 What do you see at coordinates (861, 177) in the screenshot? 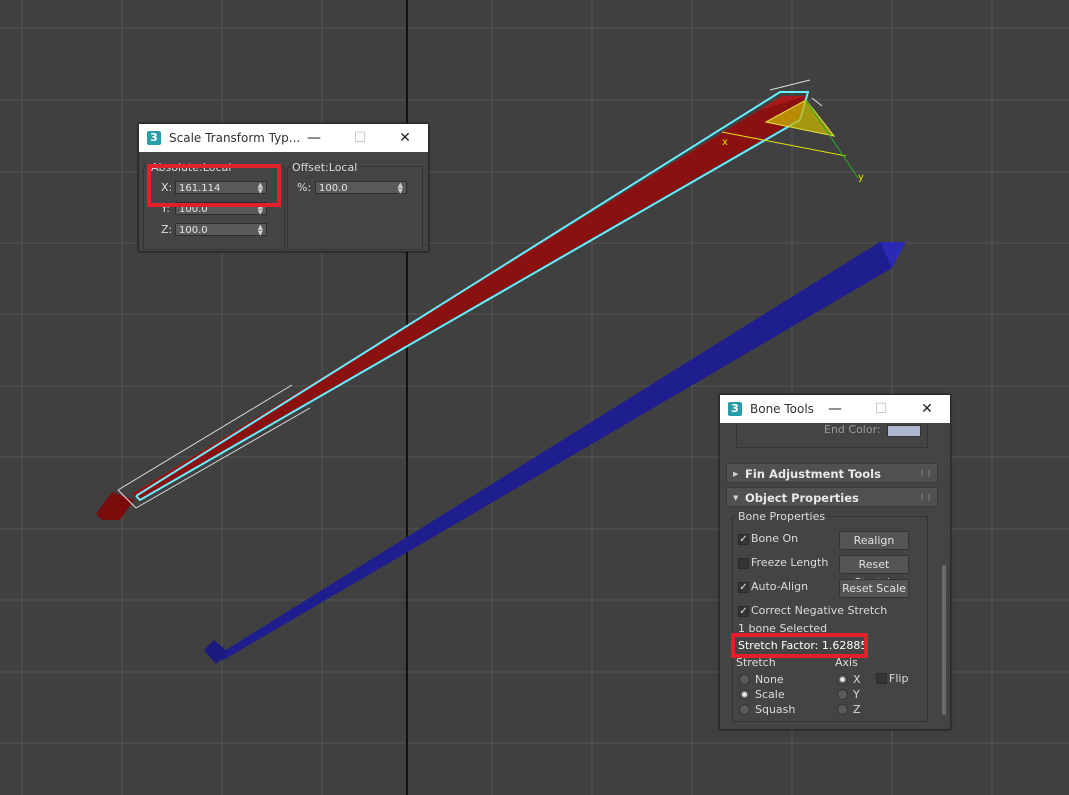
I see `gizmo-y-label: y` at bounding box center [861, 177].